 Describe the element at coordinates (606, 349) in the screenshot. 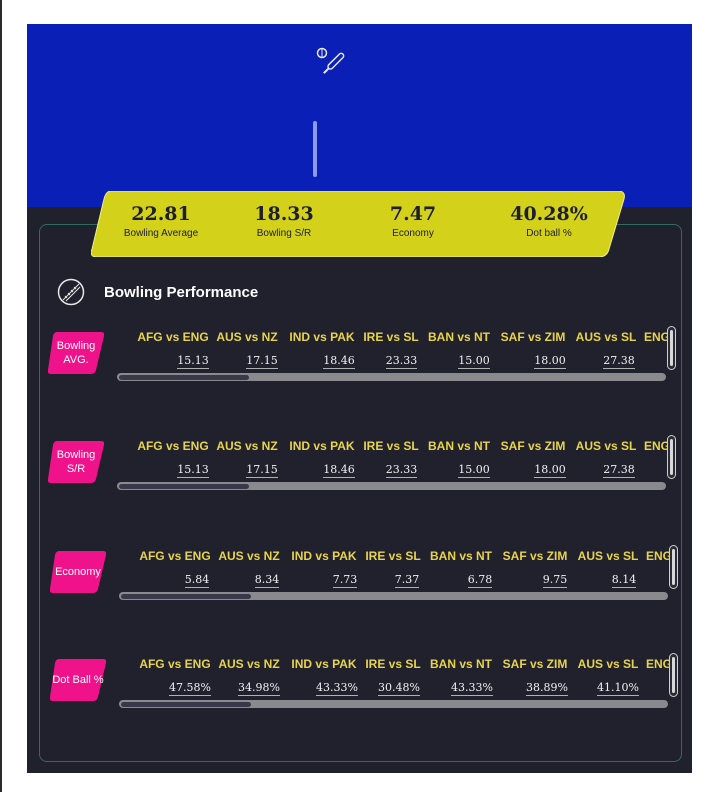

I see `match-cell: AUS vs SL 27.38` at that location.